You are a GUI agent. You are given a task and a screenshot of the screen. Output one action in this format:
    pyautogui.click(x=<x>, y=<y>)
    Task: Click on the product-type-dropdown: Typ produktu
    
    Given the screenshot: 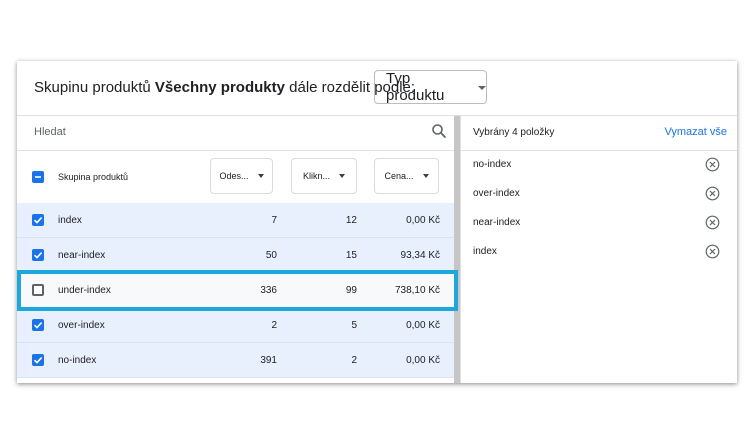 What is the action you would take?
    pyautogui.click(x=430, y=87)
    